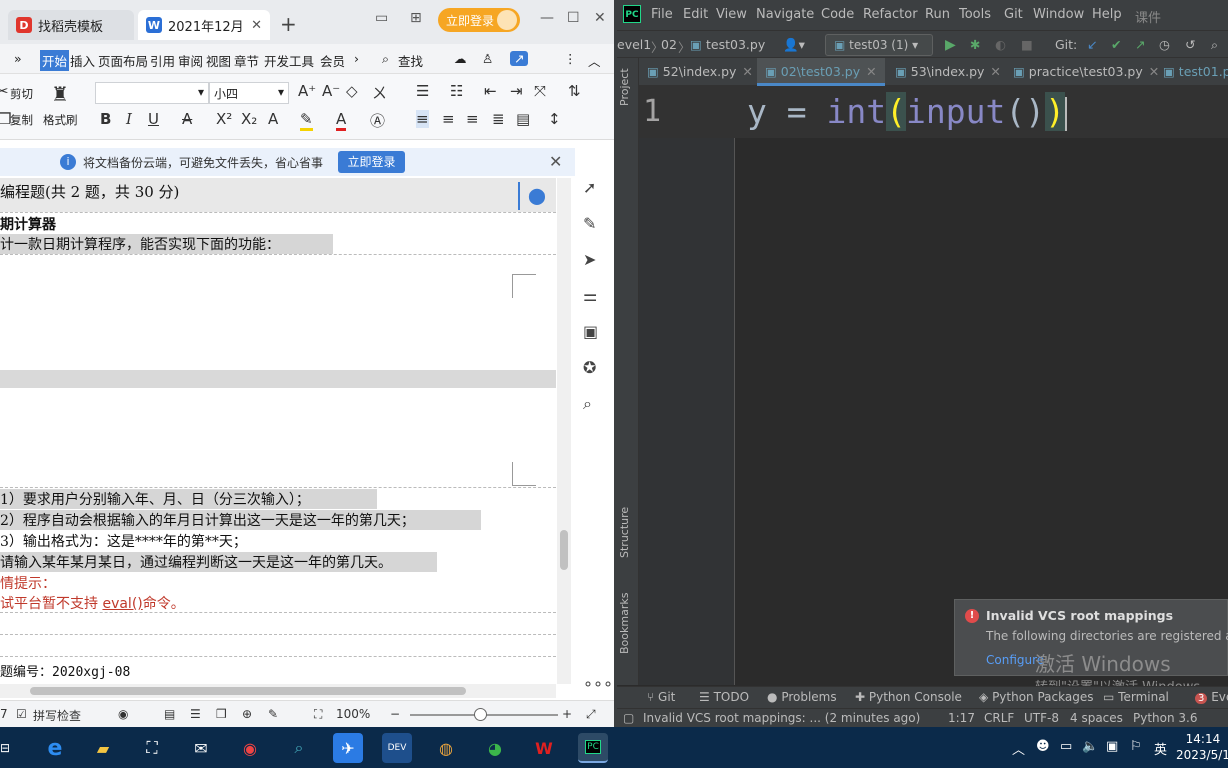 The image size is (1228, 768). I want to click on superscript-icon: X², so click(224, 119).